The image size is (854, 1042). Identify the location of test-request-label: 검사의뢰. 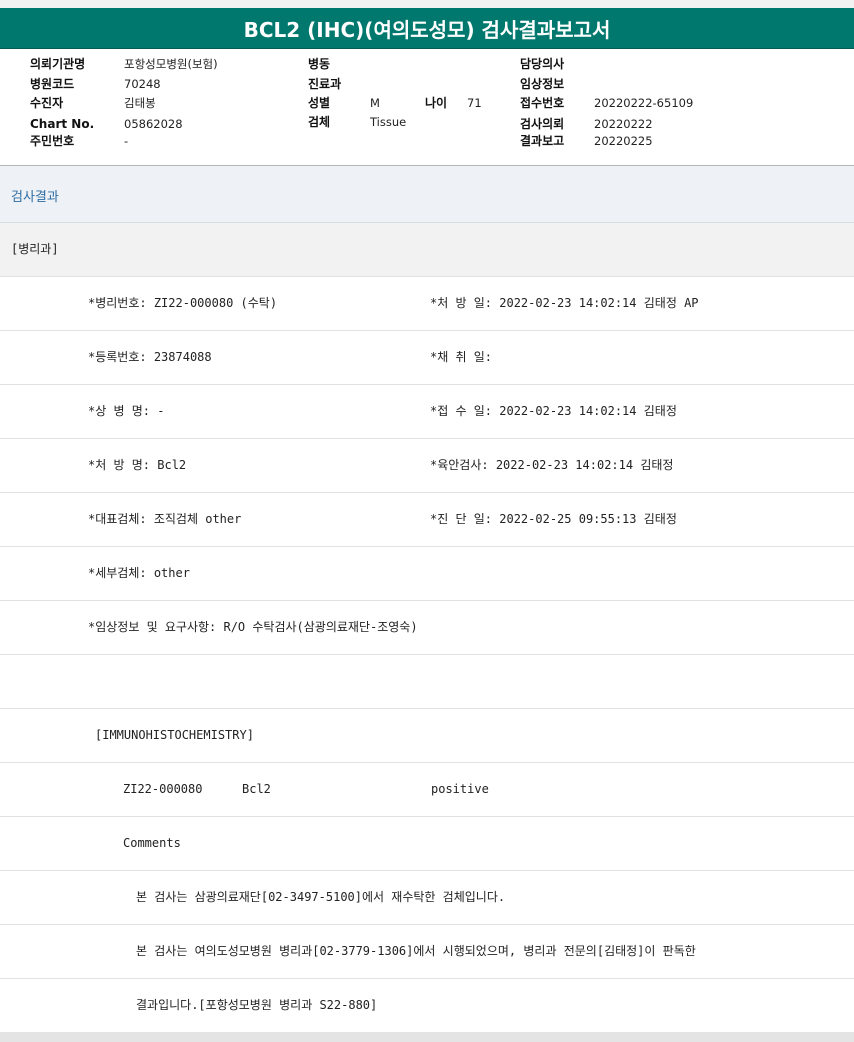
(542, 124).